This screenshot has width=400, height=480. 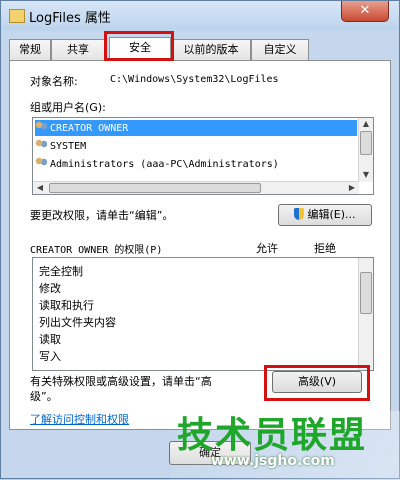 What do you see at coordinates (54, 81) in the screenshot?
I see `object-name-label: 对象名称:` at bounding box center [54, 81].